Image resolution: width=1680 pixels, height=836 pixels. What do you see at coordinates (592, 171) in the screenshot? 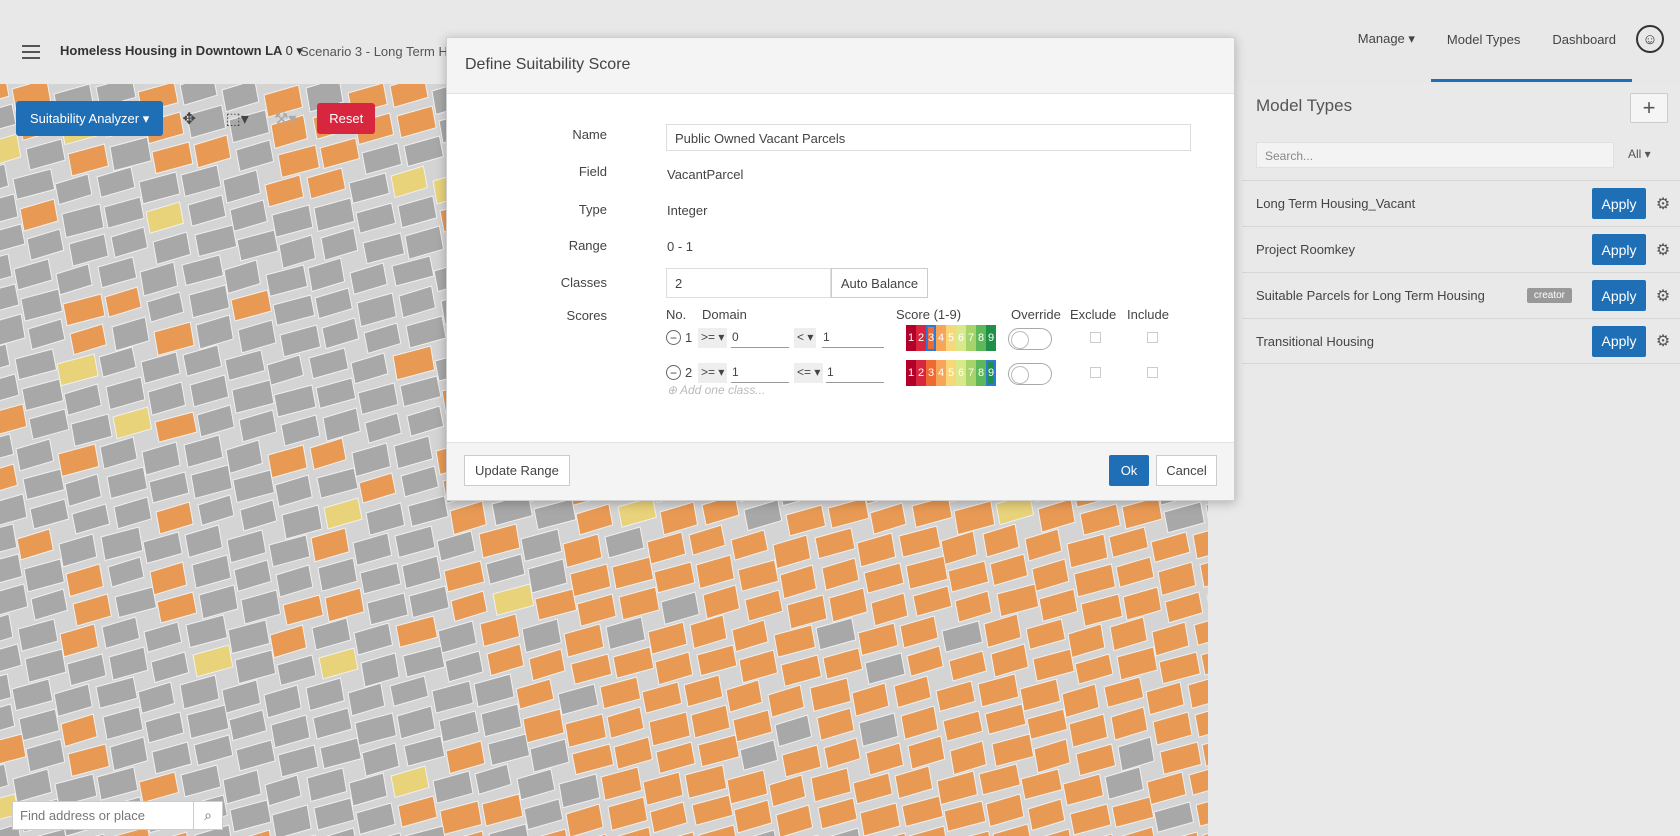
I see `field-label: Field` at bounding box center [592, 171].